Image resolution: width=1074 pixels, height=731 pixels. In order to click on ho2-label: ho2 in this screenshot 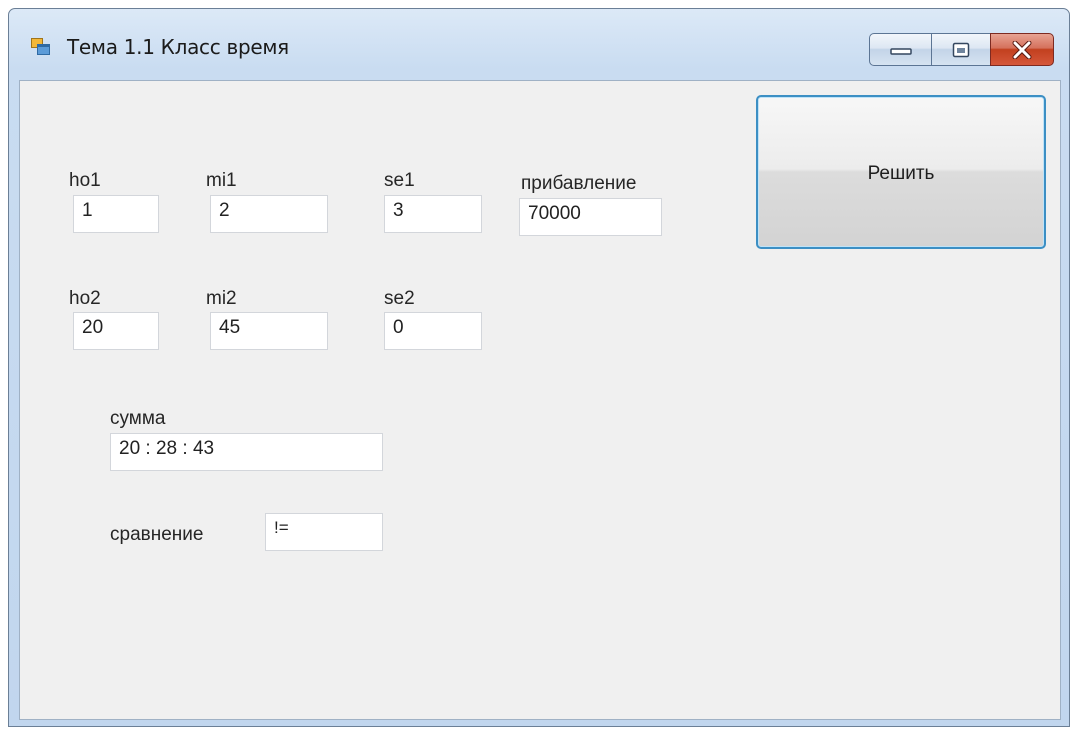, I will do `click(85, 298)`.